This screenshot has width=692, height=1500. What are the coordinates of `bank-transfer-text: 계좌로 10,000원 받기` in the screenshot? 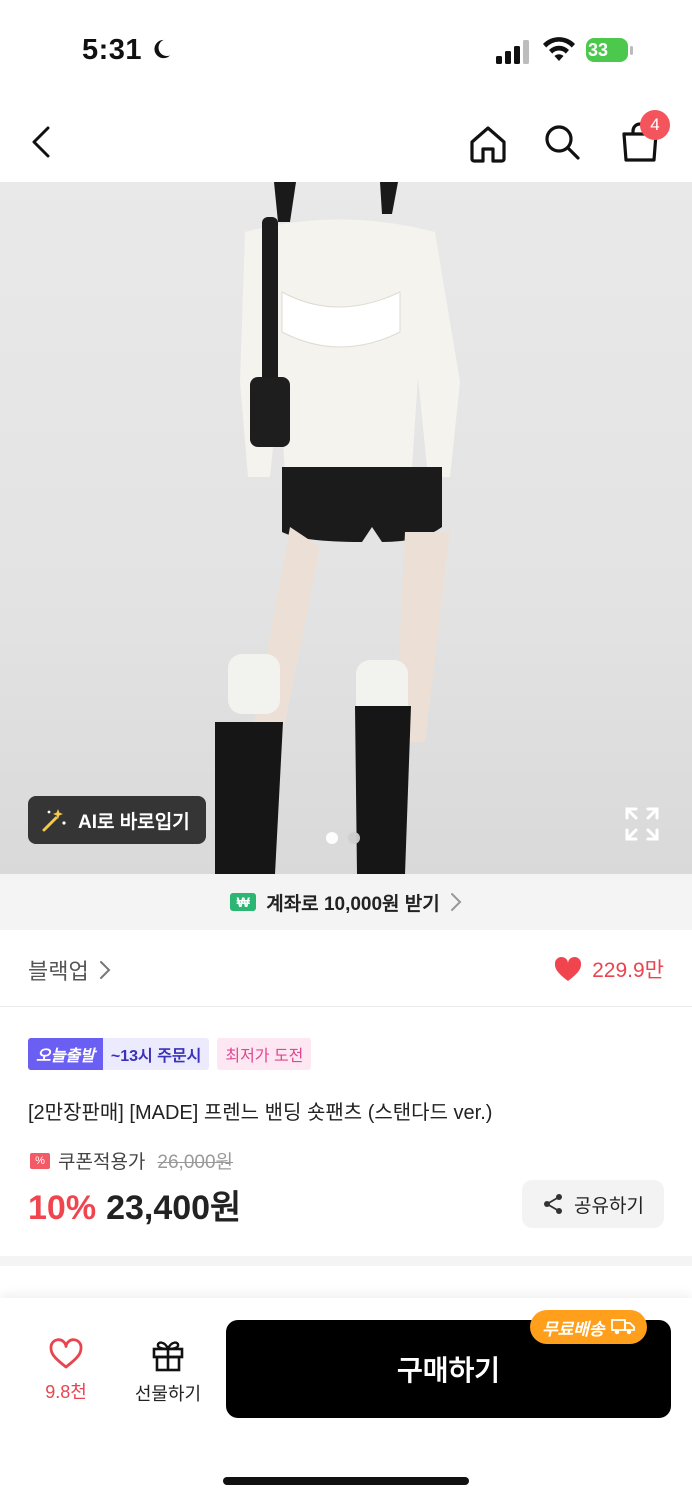 It's located at (353, 904).